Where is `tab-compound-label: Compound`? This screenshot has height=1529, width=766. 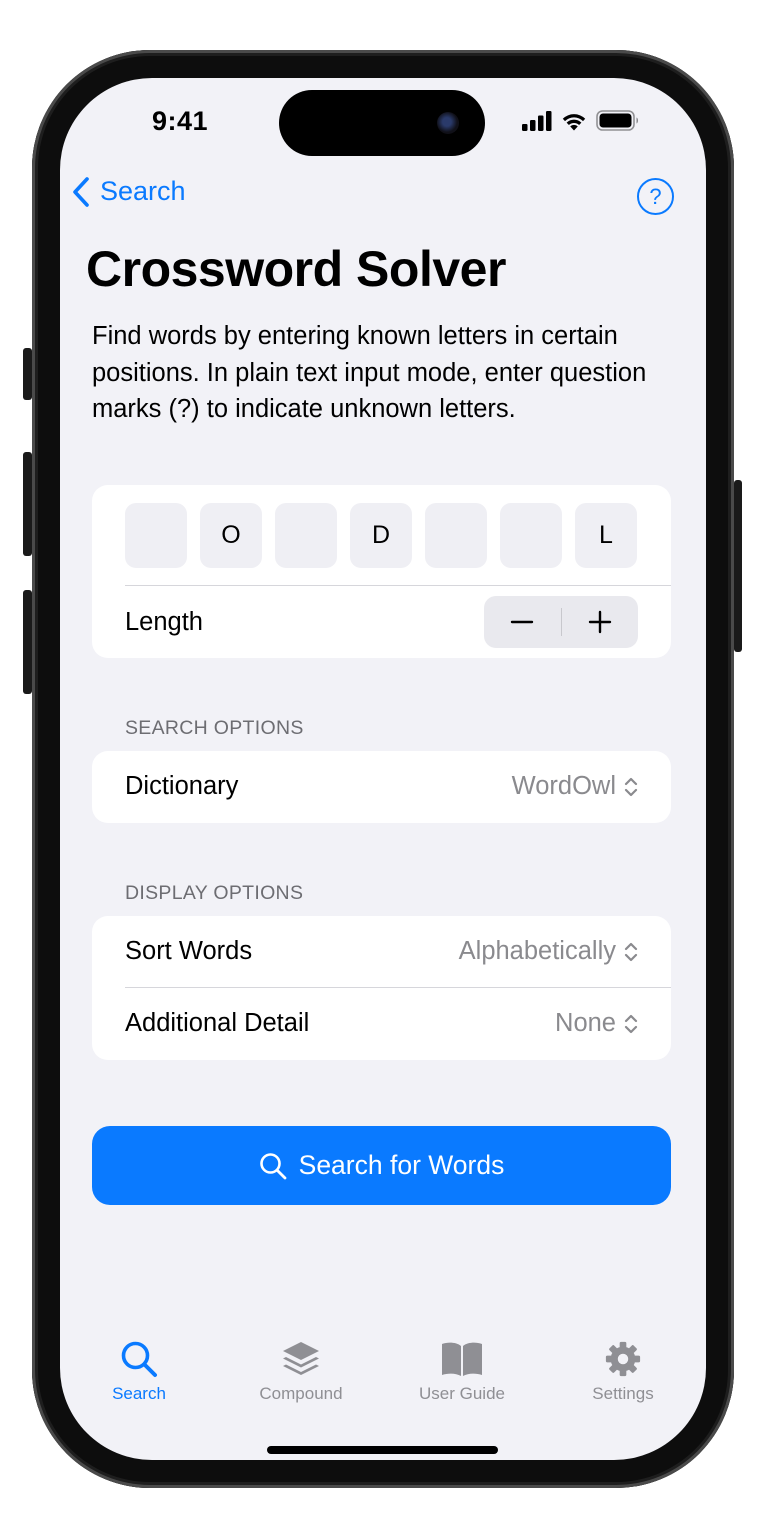
tab-compound-label: Compound is located at coordinates (301, 1393).